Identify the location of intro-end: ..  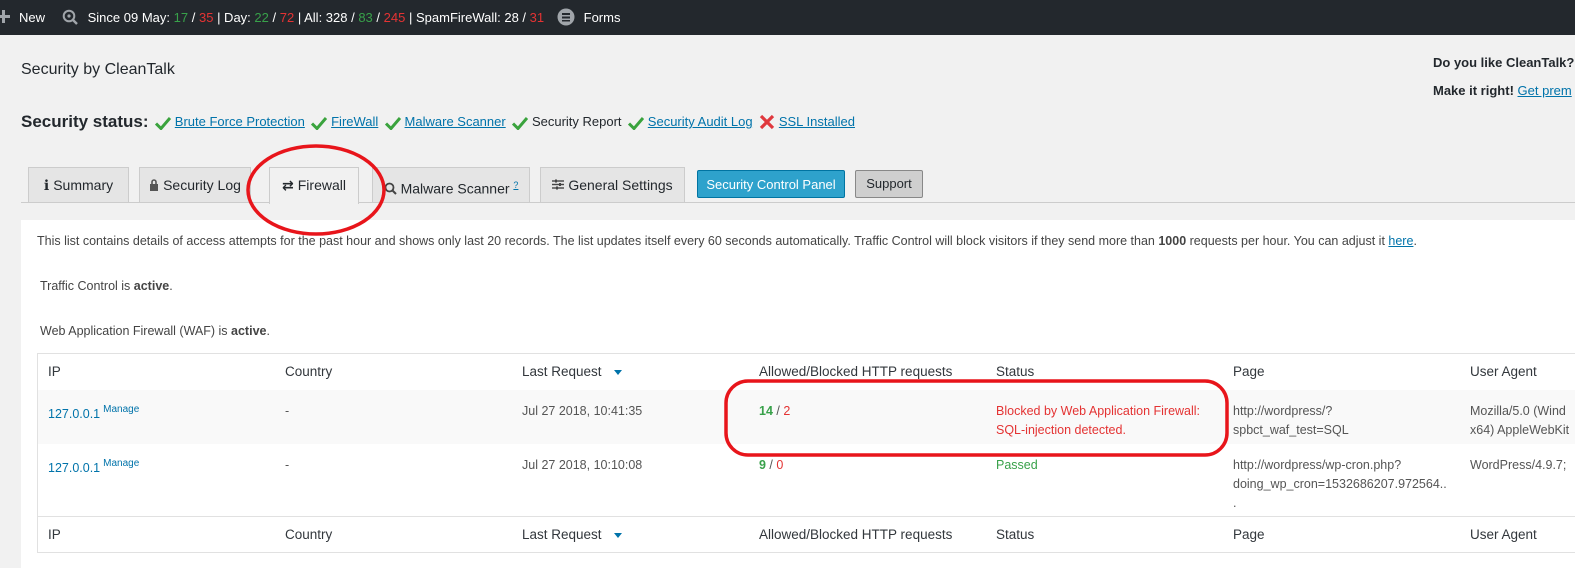
(1415, 241).